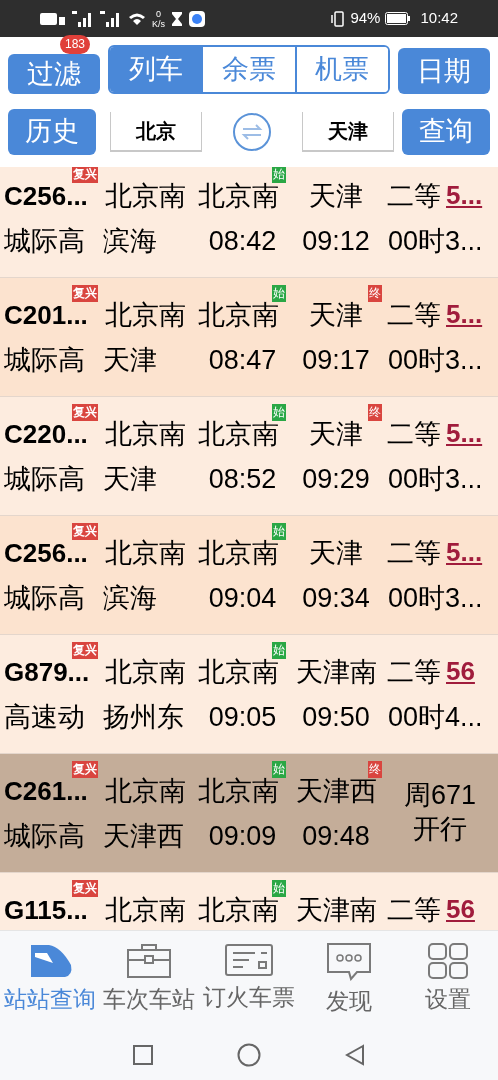  Describe the element at coordinates (143, 716) in the screenshot. I see `station-text: 扬州东` at that location.